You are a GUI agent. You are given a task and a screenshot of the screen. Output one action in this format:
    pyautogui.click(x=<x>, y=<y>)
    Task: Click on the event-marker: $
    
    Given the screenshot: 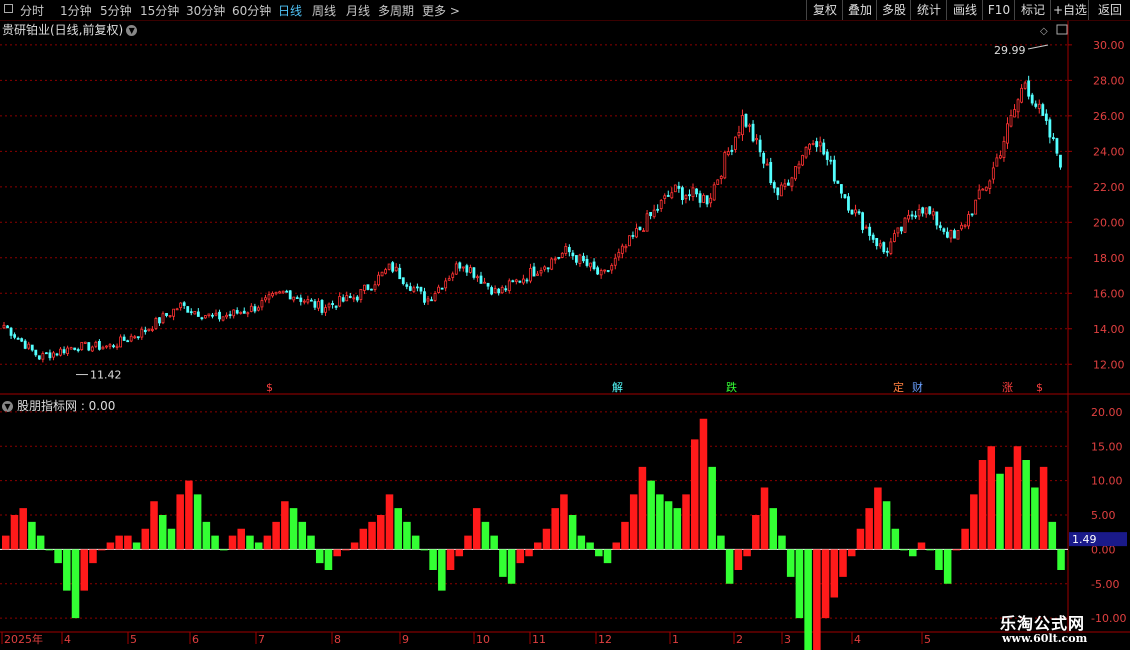 What is the action you would take?
    pyautogui.click(x=1039, y=387)
    